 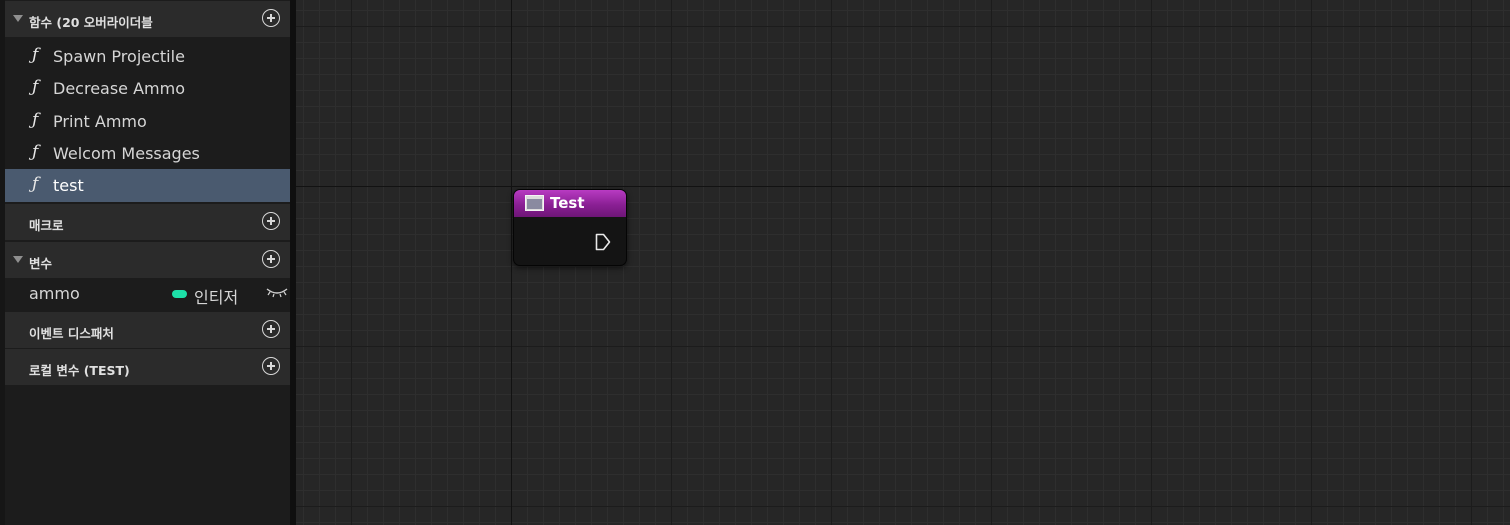 I want to click on local-variables-section-header: 로컬 변수 (TEST), so click(x=147, y=367).